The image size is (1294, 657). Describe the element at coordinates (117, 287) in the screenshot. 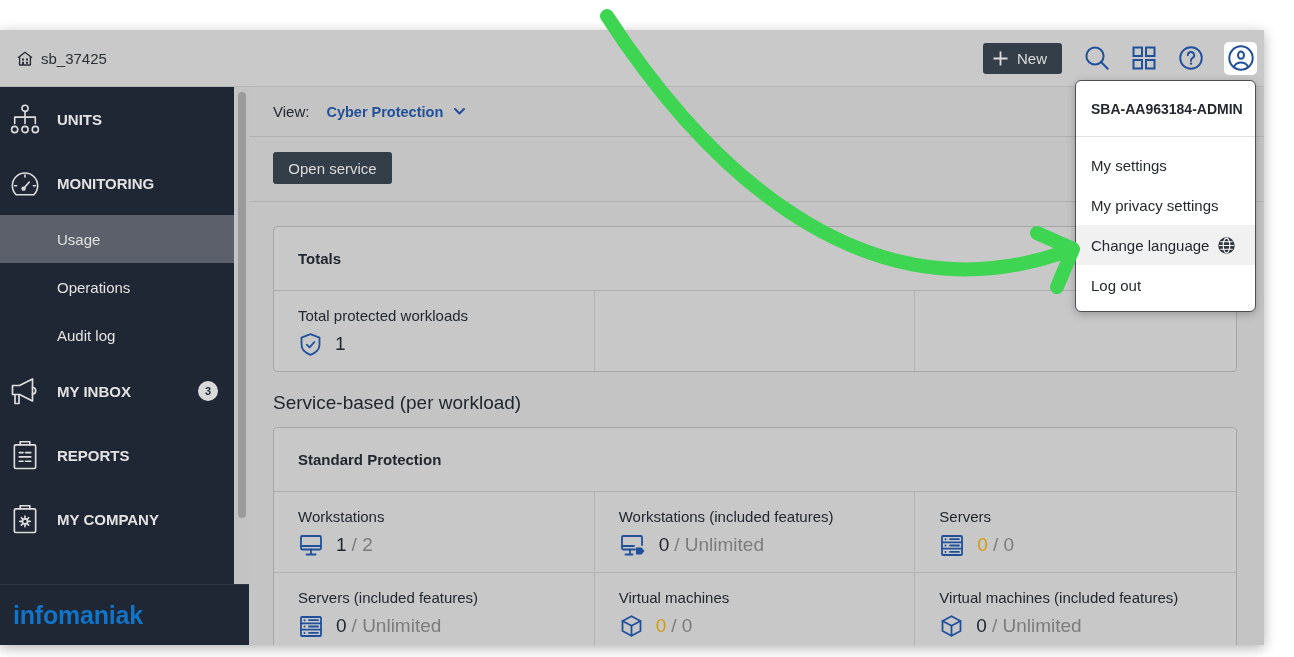

I see `sidebar-item: Operations` at that location.